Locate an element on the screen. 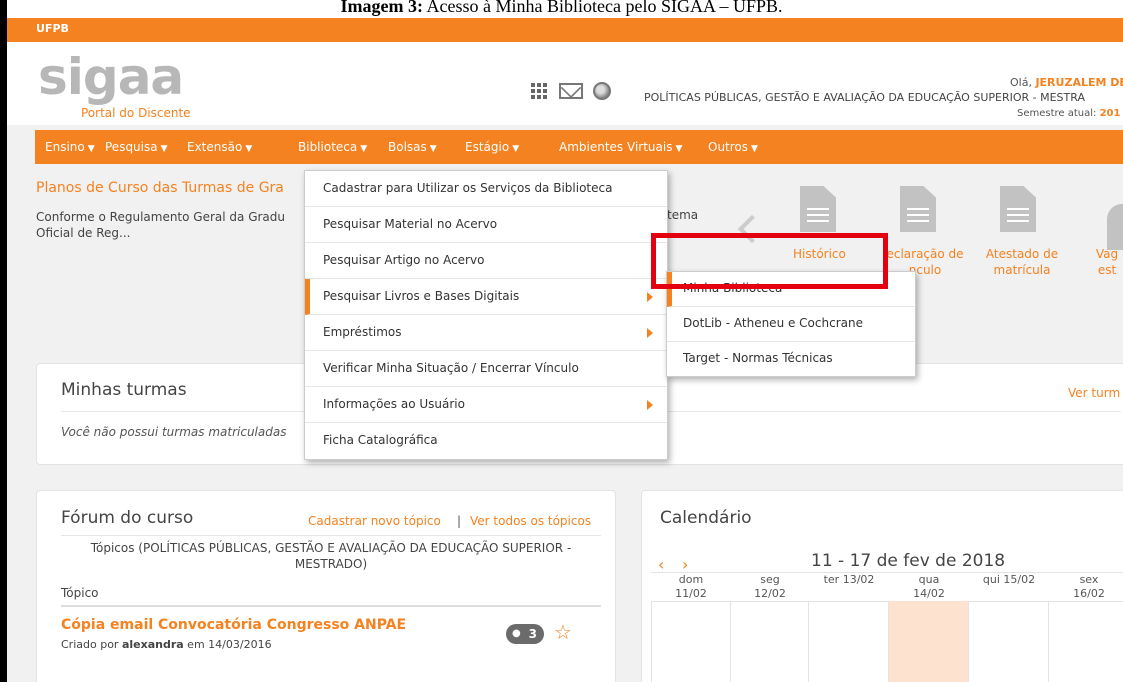  portal-subtitle: Portal do Discente is located at coordinates (136, 113).